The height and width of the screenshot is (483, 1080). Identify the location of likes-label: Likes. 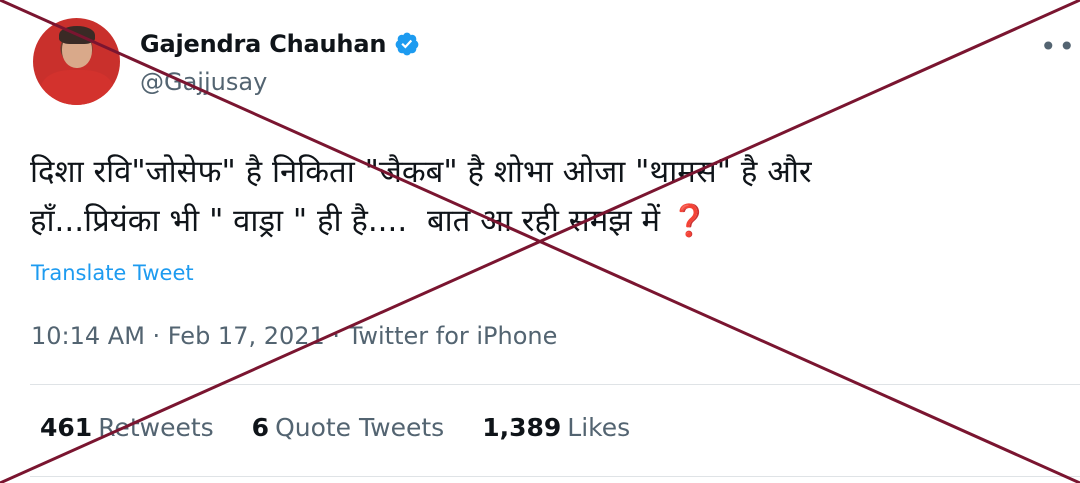
(599, 427).